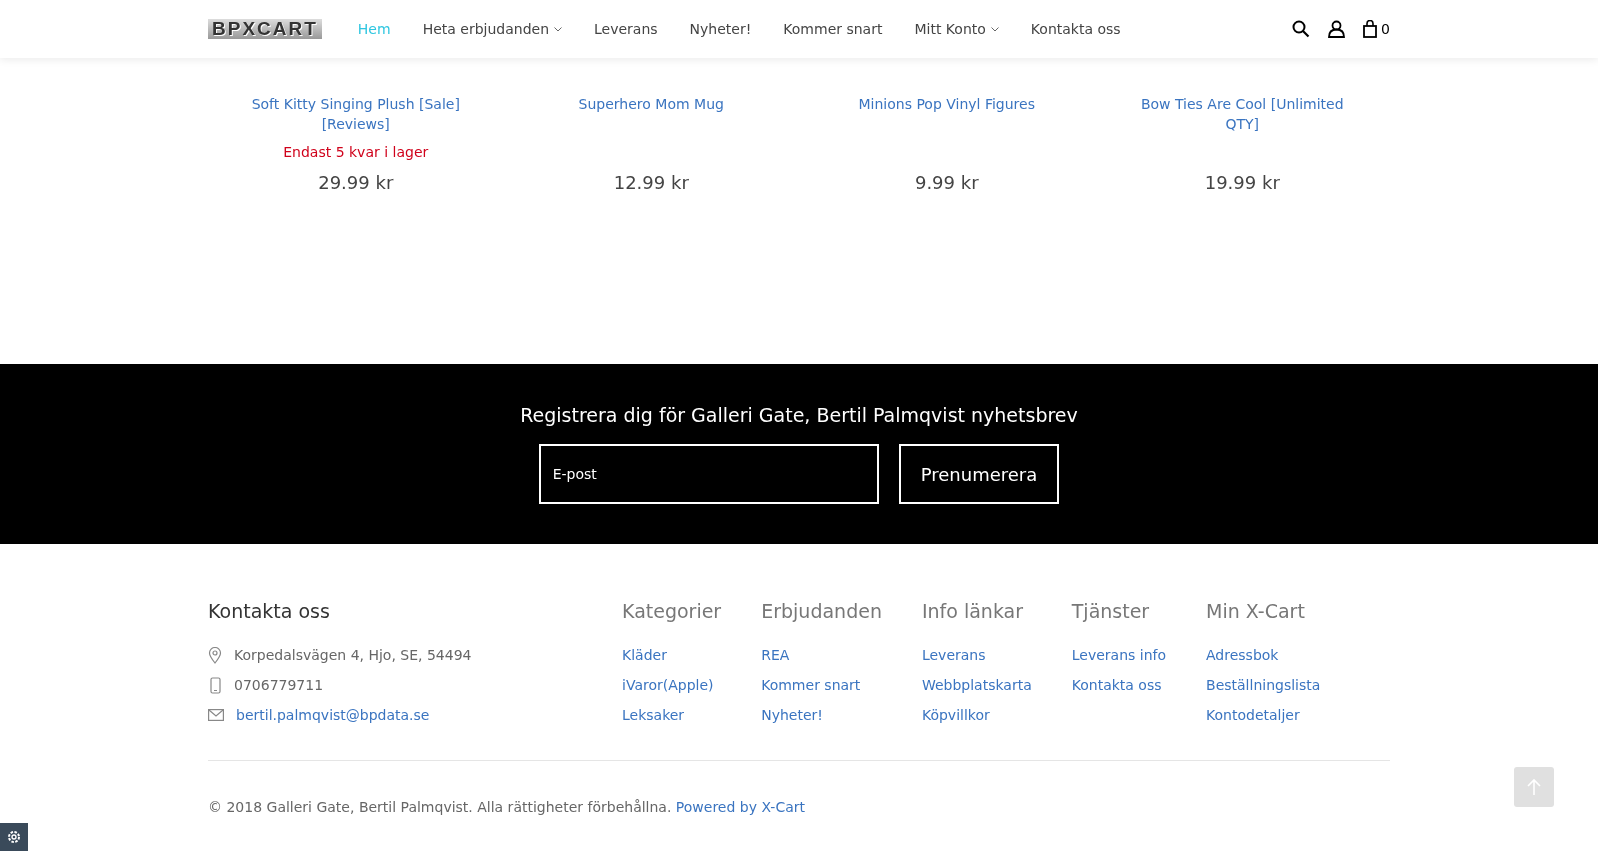 The image size is (1598, 851). What do you see at coordinates (1119, 655) in the screenshot?
I see `footer-link: Leverans info` at bounding box center [1119, 655].